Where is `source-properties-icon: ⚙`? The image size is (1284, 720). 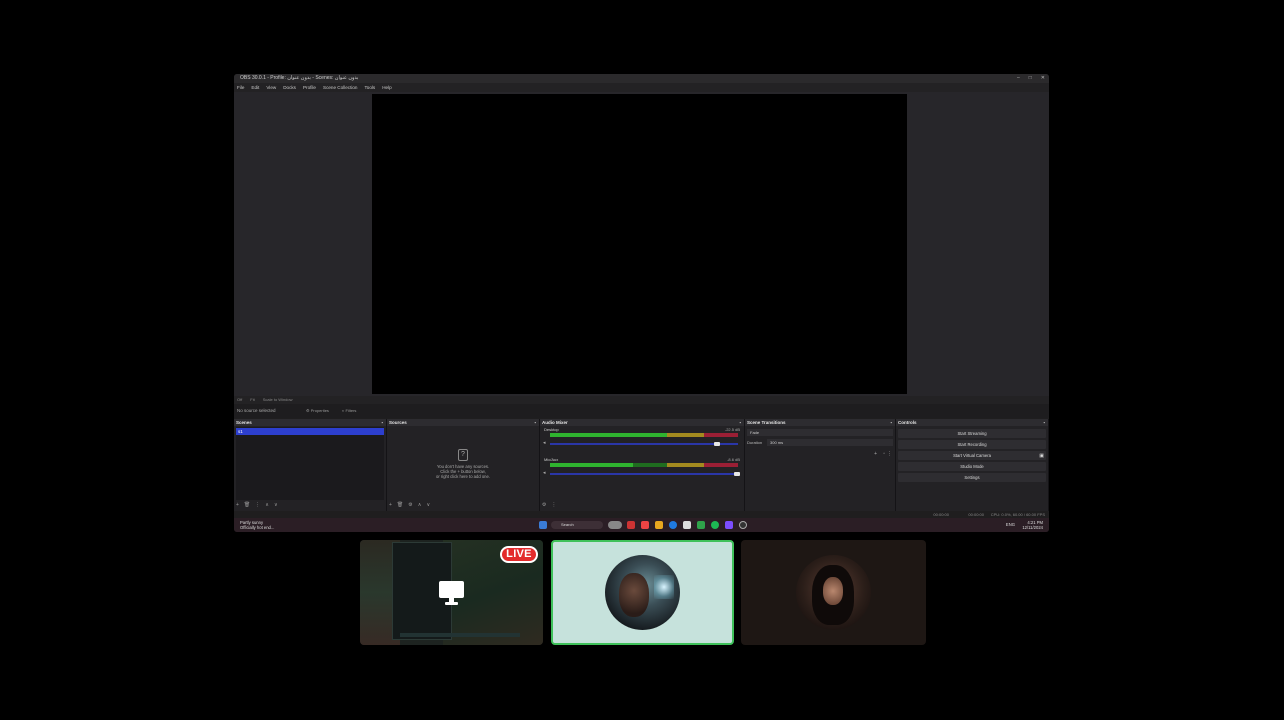 source-properties-icon: ⚙ is located at coordinates (410, 505).